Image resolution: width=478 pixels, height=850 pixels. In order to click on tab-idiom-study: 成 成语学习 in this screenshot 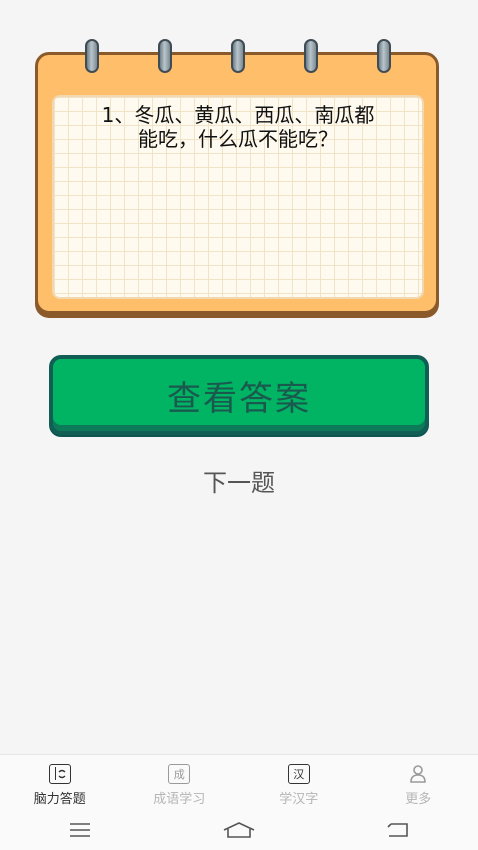, I will do `click(180, 783)`.